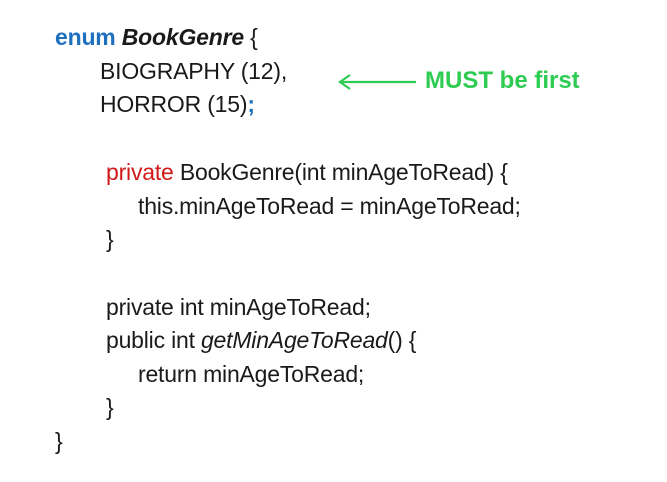  I want to click on code-line-biography: BIOGRAPHY (12),, so click(194, 71).